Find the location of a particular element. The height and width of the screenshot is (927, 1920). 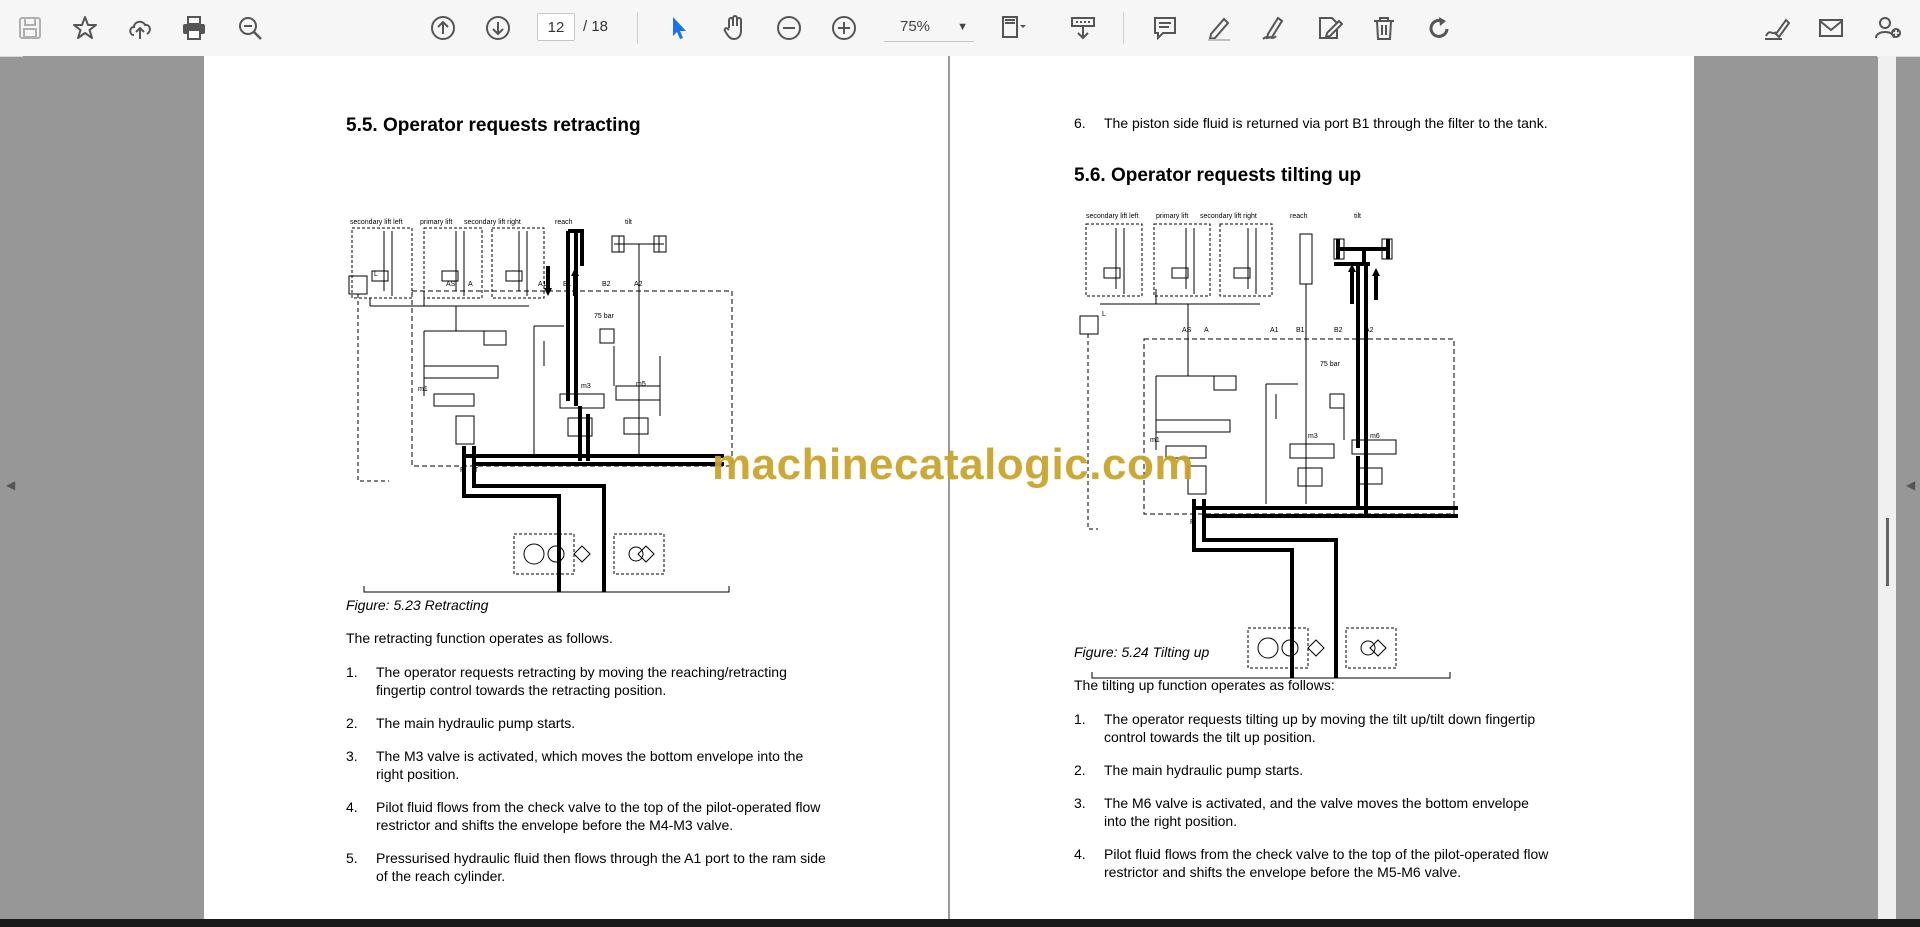

diagram-label: m1 is located at coordinates (423, 389).